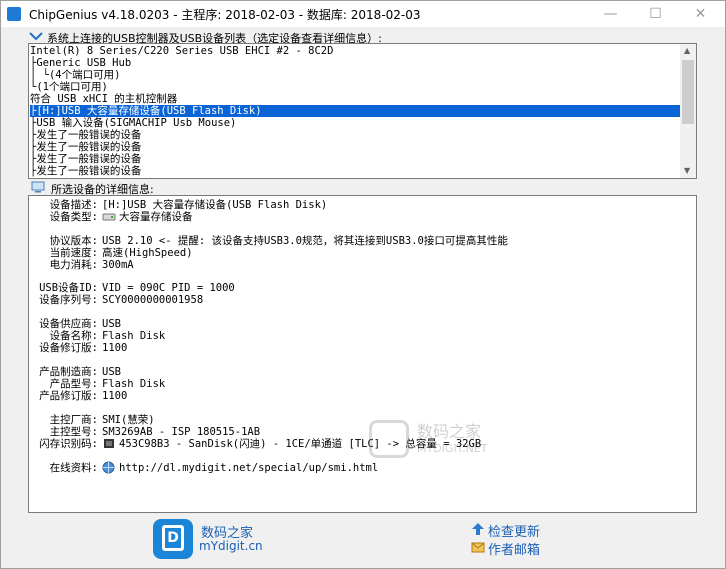 Image resolution: width=726 pixels, height=569 pixels. What do you see at coordinates (80, 63) in the screenshot?
I see `tree-item: ├Generic USB Hub` at bounding box center [80, 63].